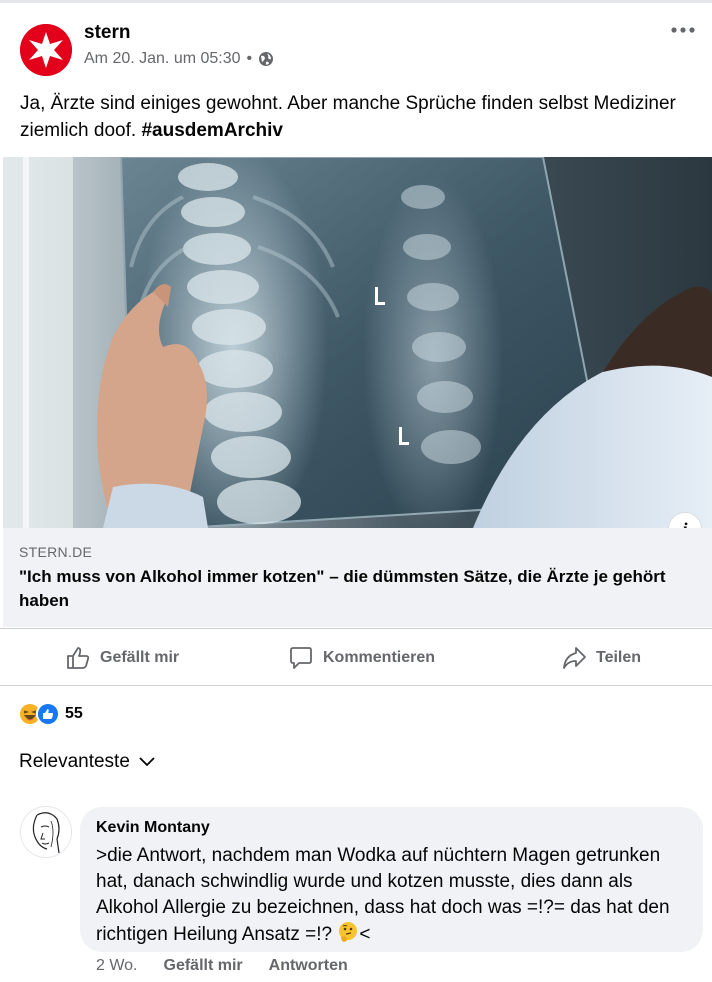  What do you see at coordinates (203, 966) in the screenshot?
I see `comment-like-button: Gefällt mir` at bounding box center [203, 966].